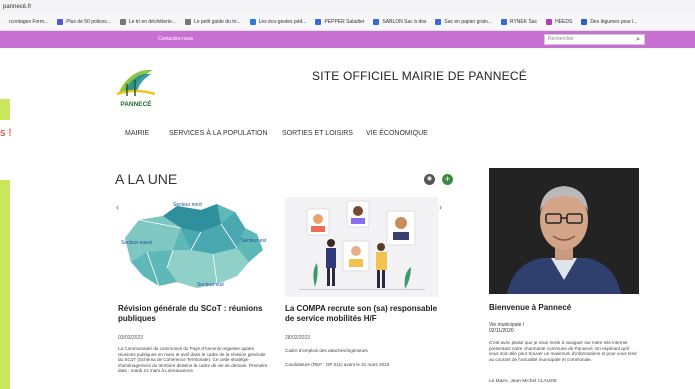 Image resolution: width=695 pixels, height=389 pixels. Describe the element at coordinates (549, 22) in the screenshot. I see `h-icon` at that location.